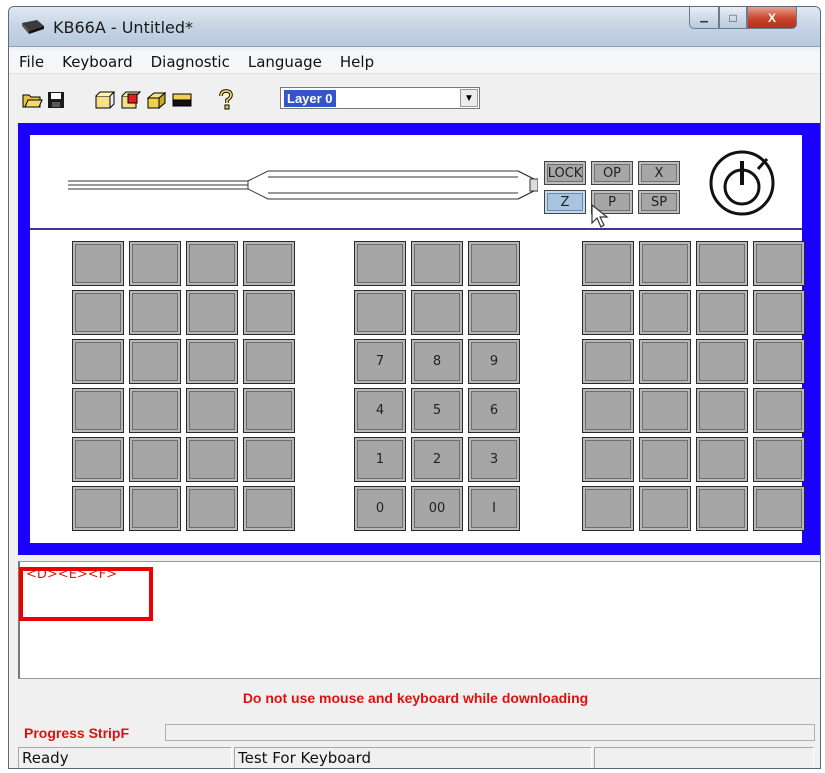 The image size is (825, 773). I want to click on key-right-r3c3, so click(722, 361).